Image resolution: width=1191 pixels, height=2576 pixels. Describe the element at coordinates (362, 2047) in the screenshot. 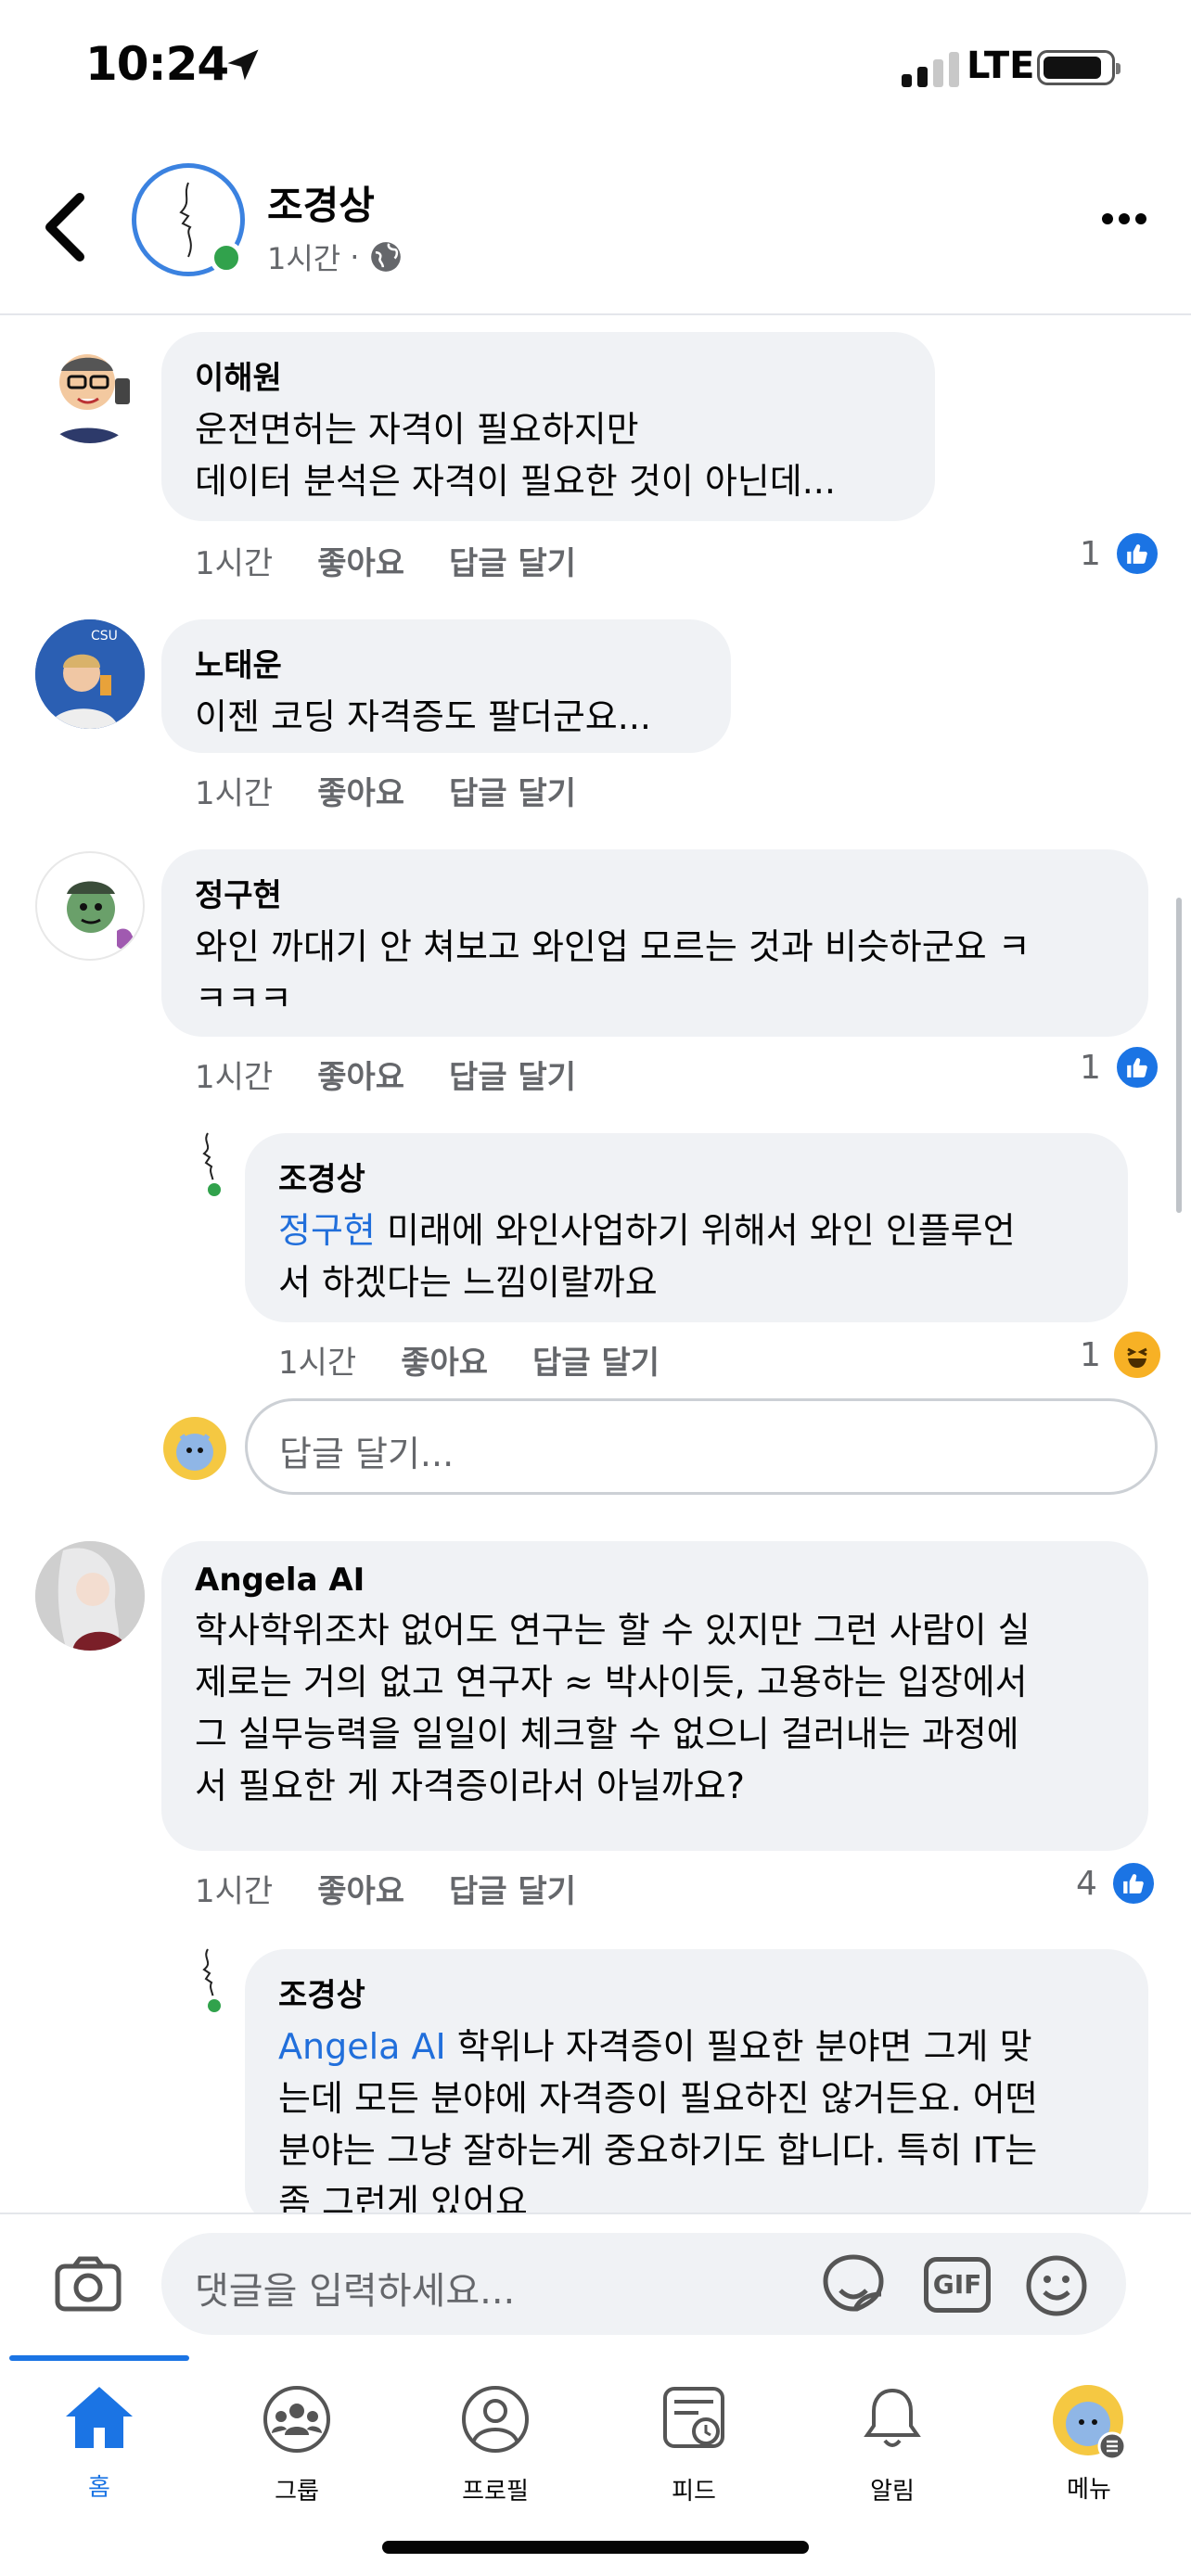

I see `mention-link: Angela AI` at that location.